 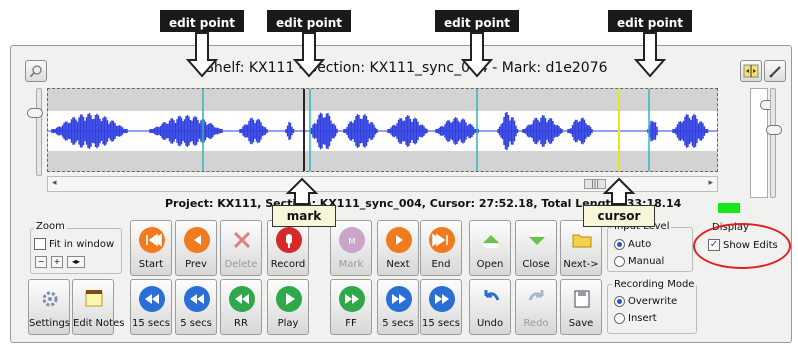 I want to click on cursor-callout: cursor, so click(x=619, y=216).